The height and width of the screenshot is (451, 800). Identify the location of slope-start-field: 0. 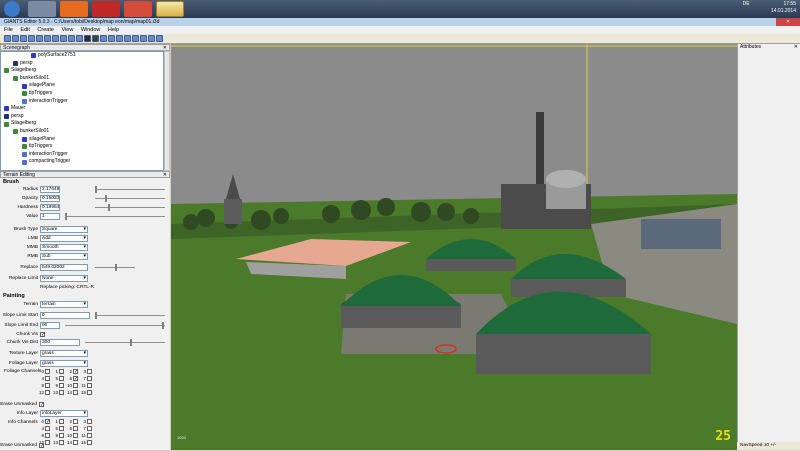
(65, 315).